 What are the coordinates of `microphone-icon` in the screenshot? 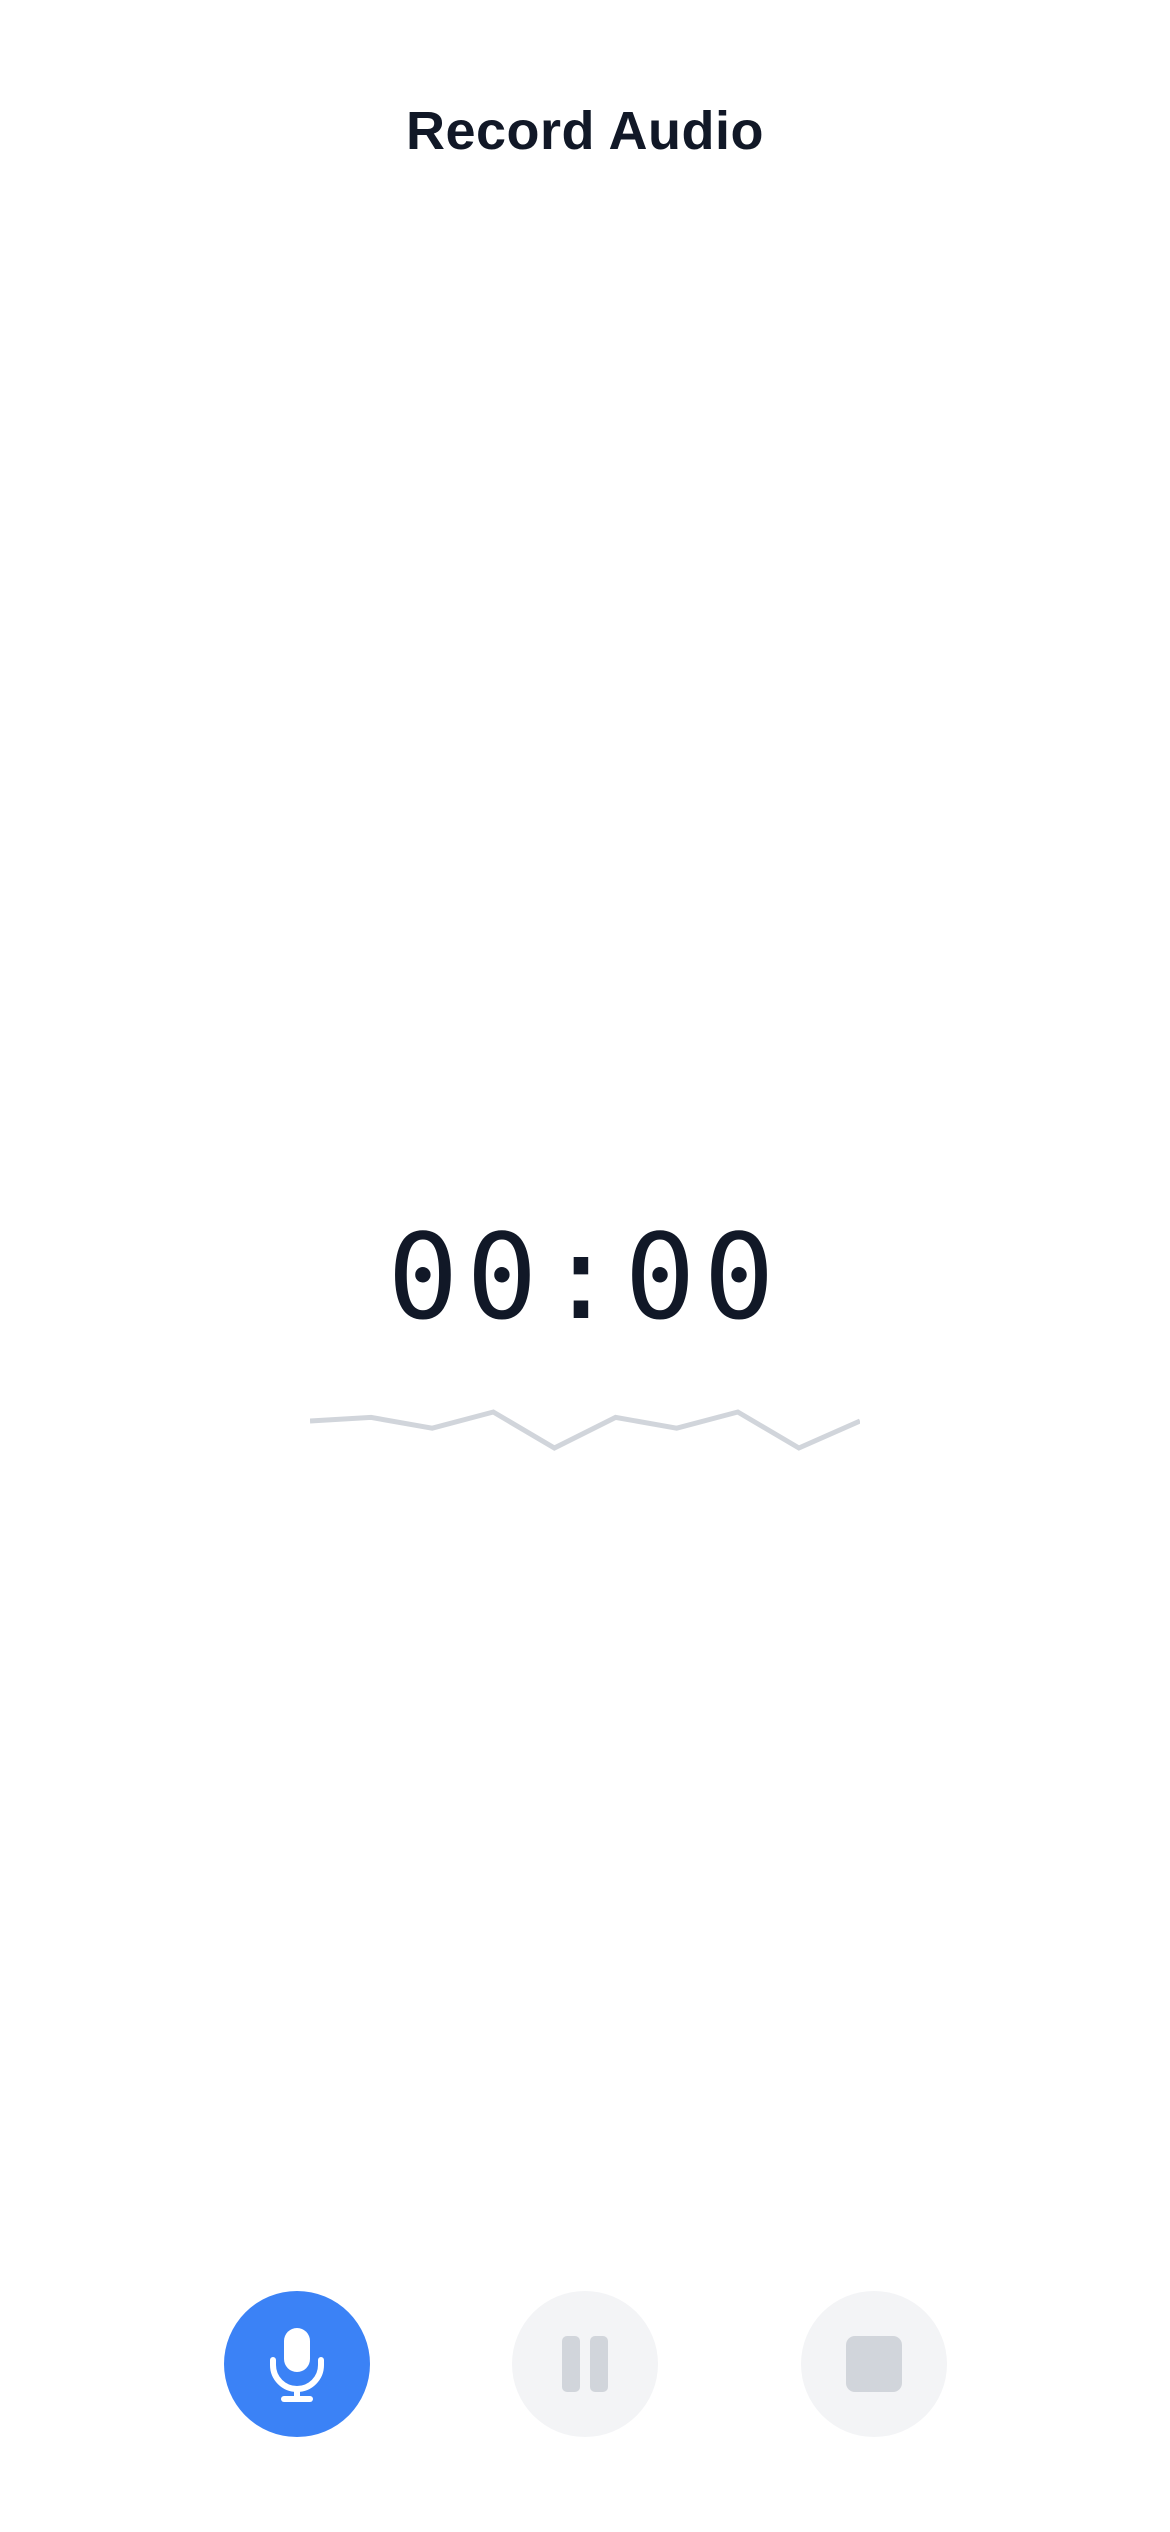 It's located at (297, 2364).